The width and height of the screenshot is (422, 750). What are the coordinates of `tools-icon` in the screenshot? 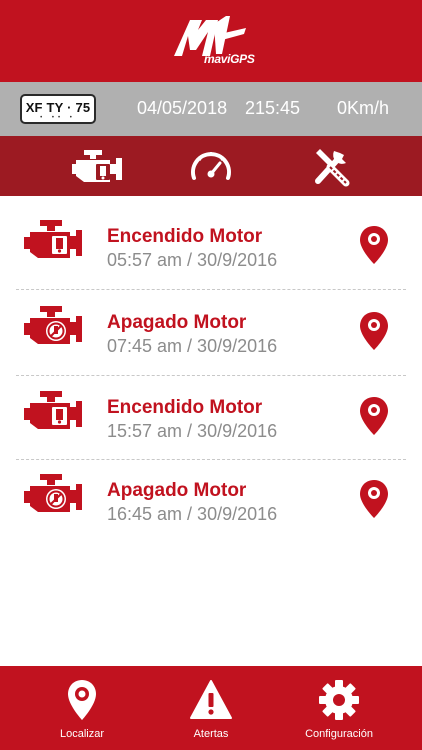 It's located at (332, 168).